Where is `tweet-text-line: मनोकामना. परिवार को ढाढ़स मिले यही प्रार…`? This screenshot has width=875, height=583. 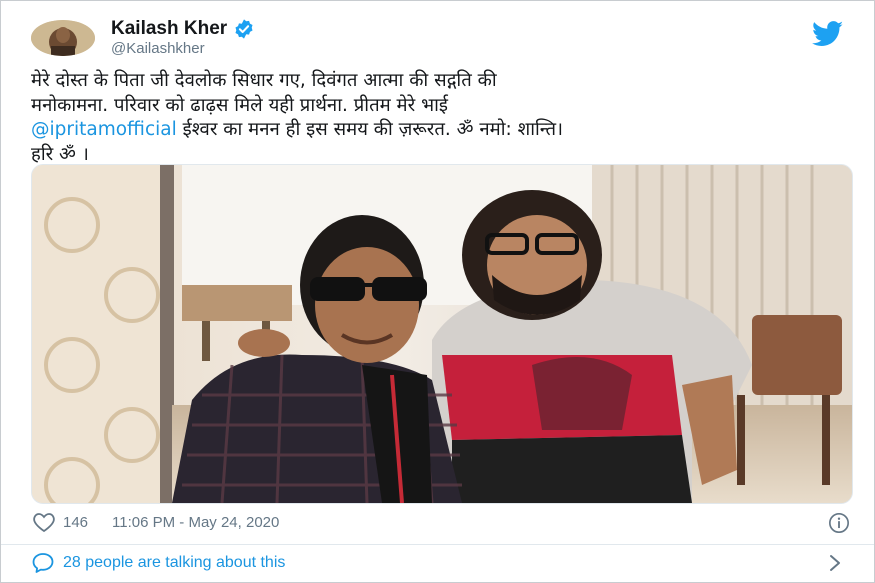
tweet-text-line: मनोकामना. परिवार को ढाढ़स मिले यही प्रार… is located at coordinates (239, 105).